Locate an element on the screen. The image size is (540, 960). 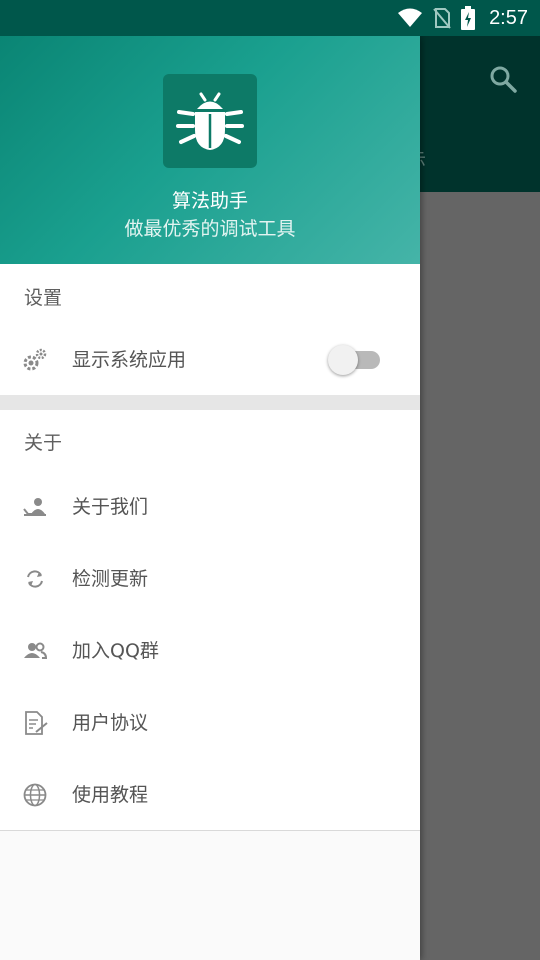
drawer-footer-divider is located at coordinates (210, 830).